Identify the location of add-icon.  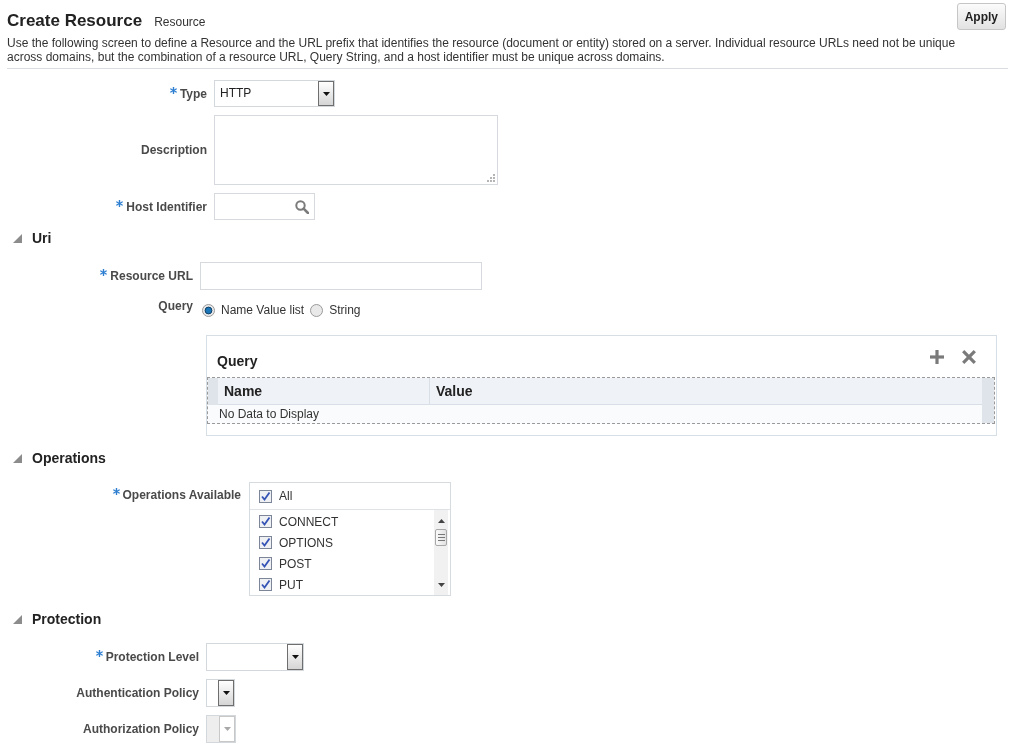
(937, 356).